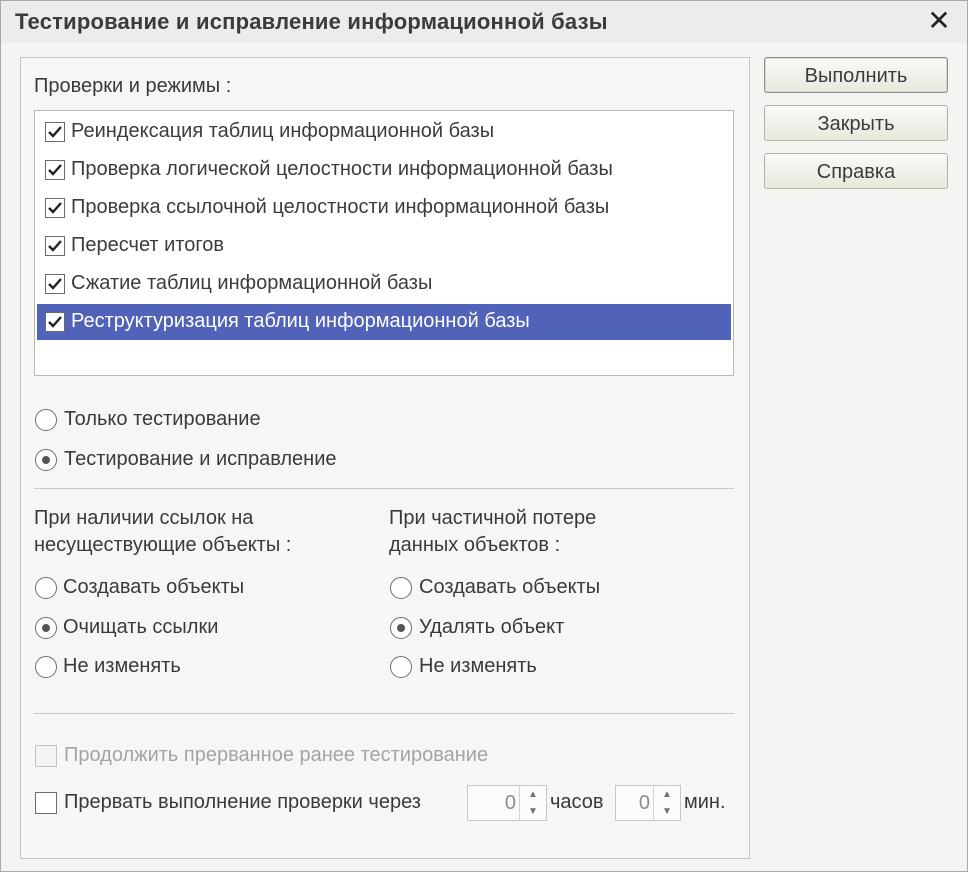 The width and height of the screenshot is (968, 872). I want to click on radio-missing-clear, so click(46, 628).